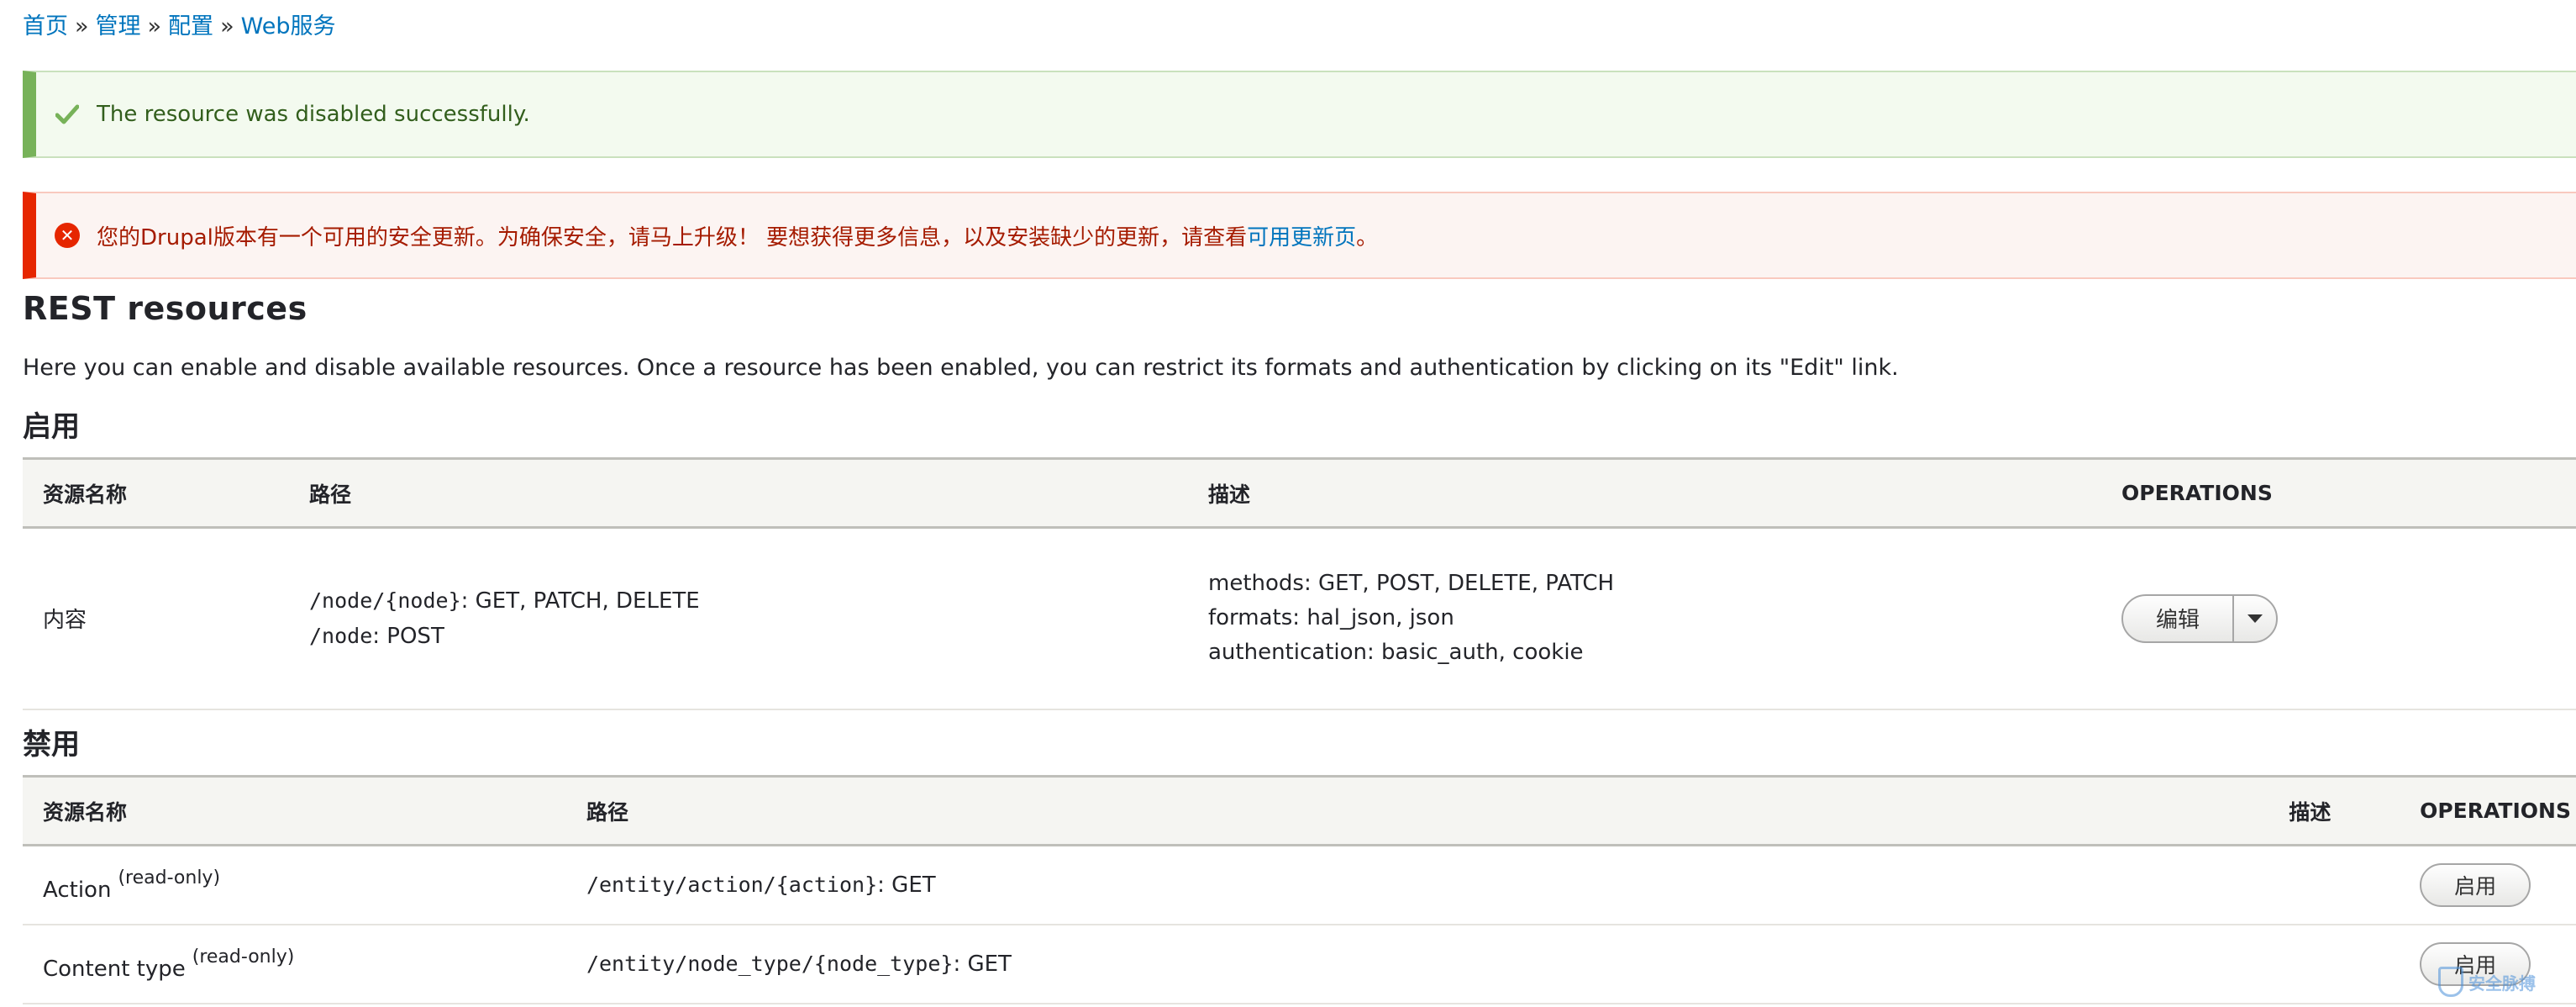 The height and width of the screenshot is (1007, 2576). I want to click on error-icon: ✕, so click(67, 235).